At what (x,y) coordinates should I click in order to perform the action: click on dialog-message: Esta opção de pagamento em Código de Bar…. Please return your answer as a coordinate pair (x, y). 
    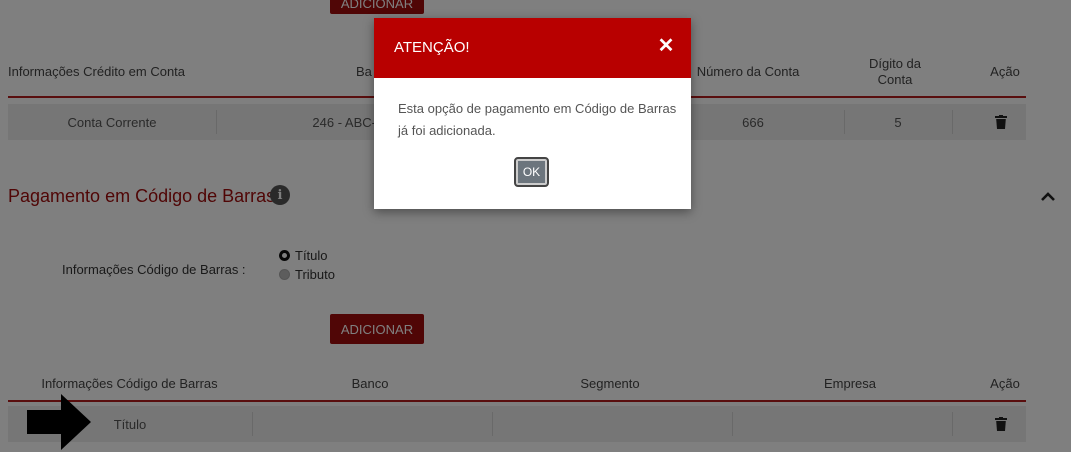
    Looking at the image, I should click on (537, 119).